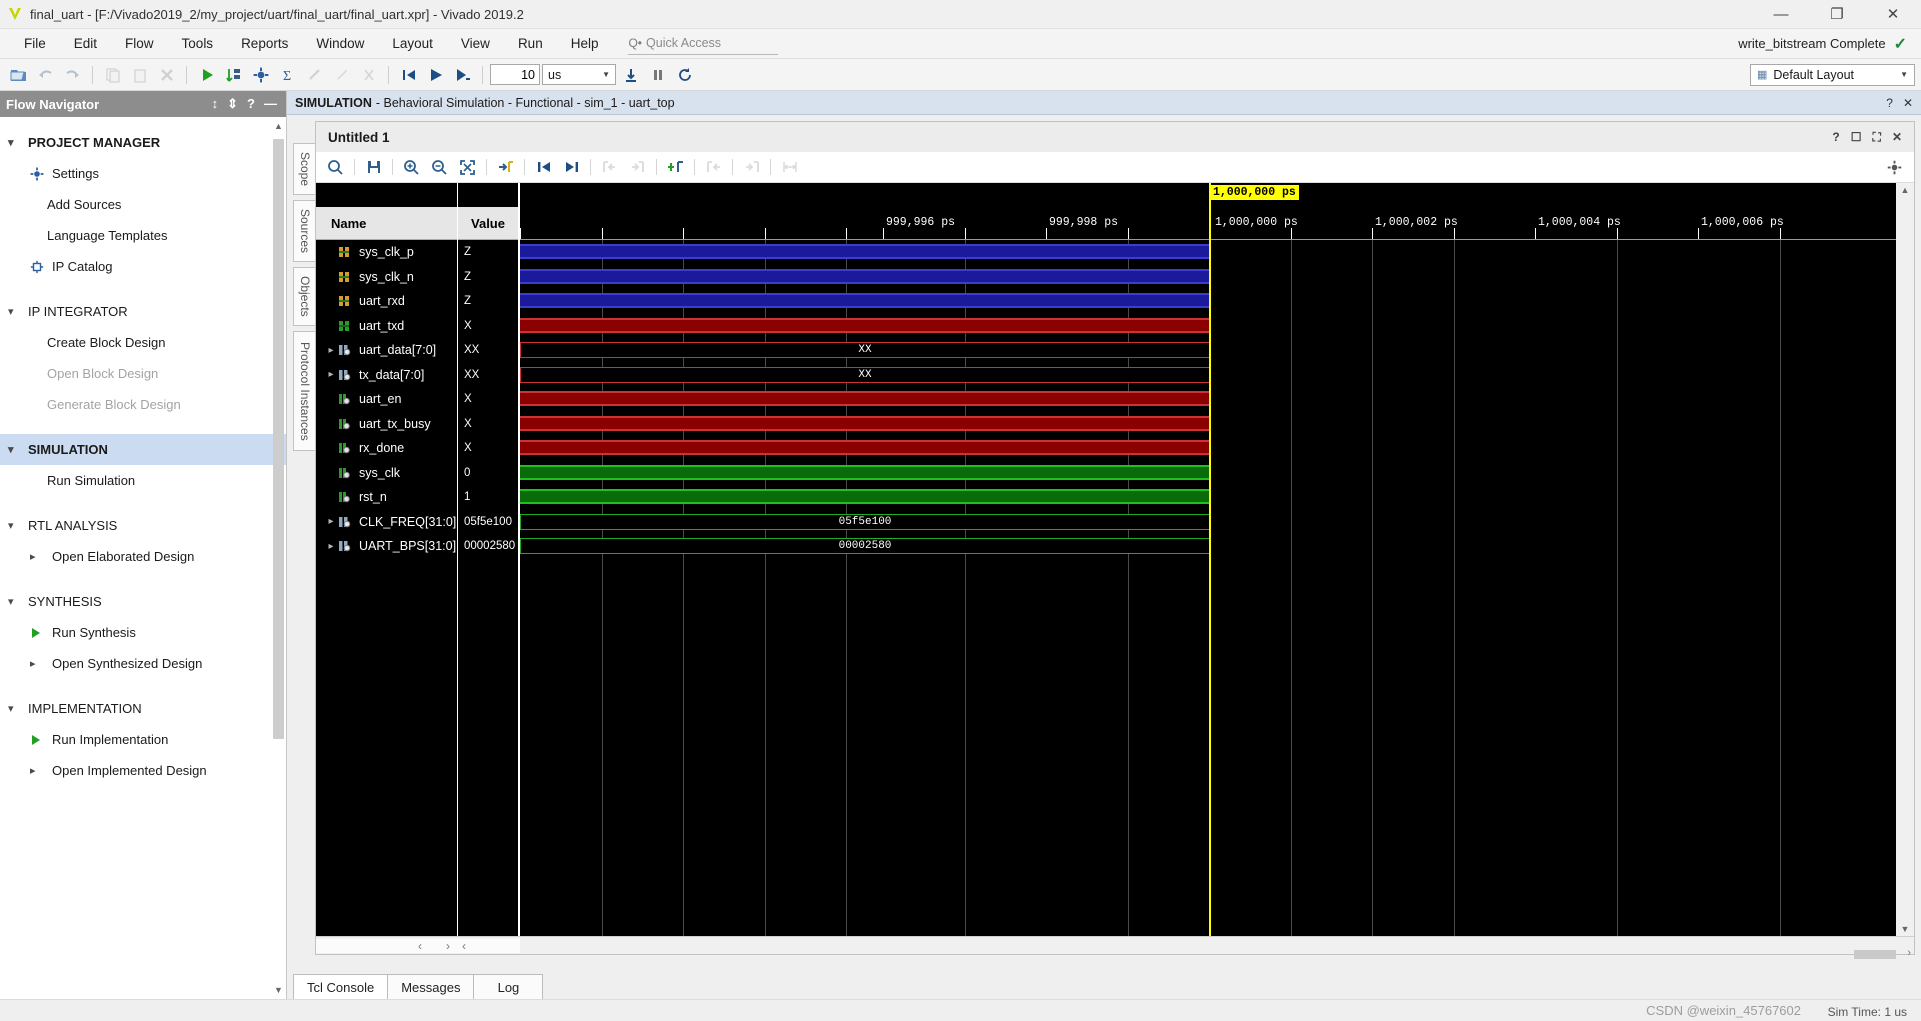 This screenshot has width=1921, height=1021. I want to click on sidebar-item-create-block-design: Create Block Design, so click(143, 342).